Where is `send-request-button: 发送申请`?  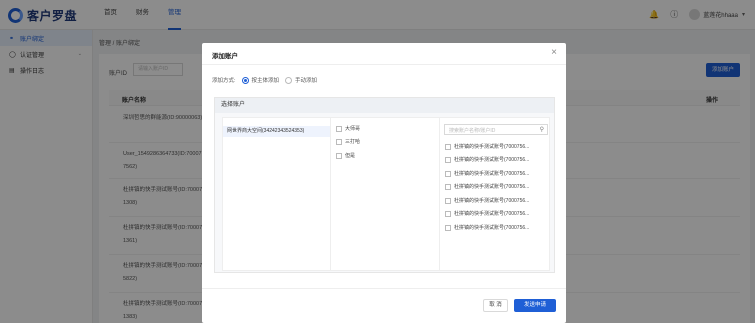
send-request-button: 发送申请 is located at coordinates (535, 305).